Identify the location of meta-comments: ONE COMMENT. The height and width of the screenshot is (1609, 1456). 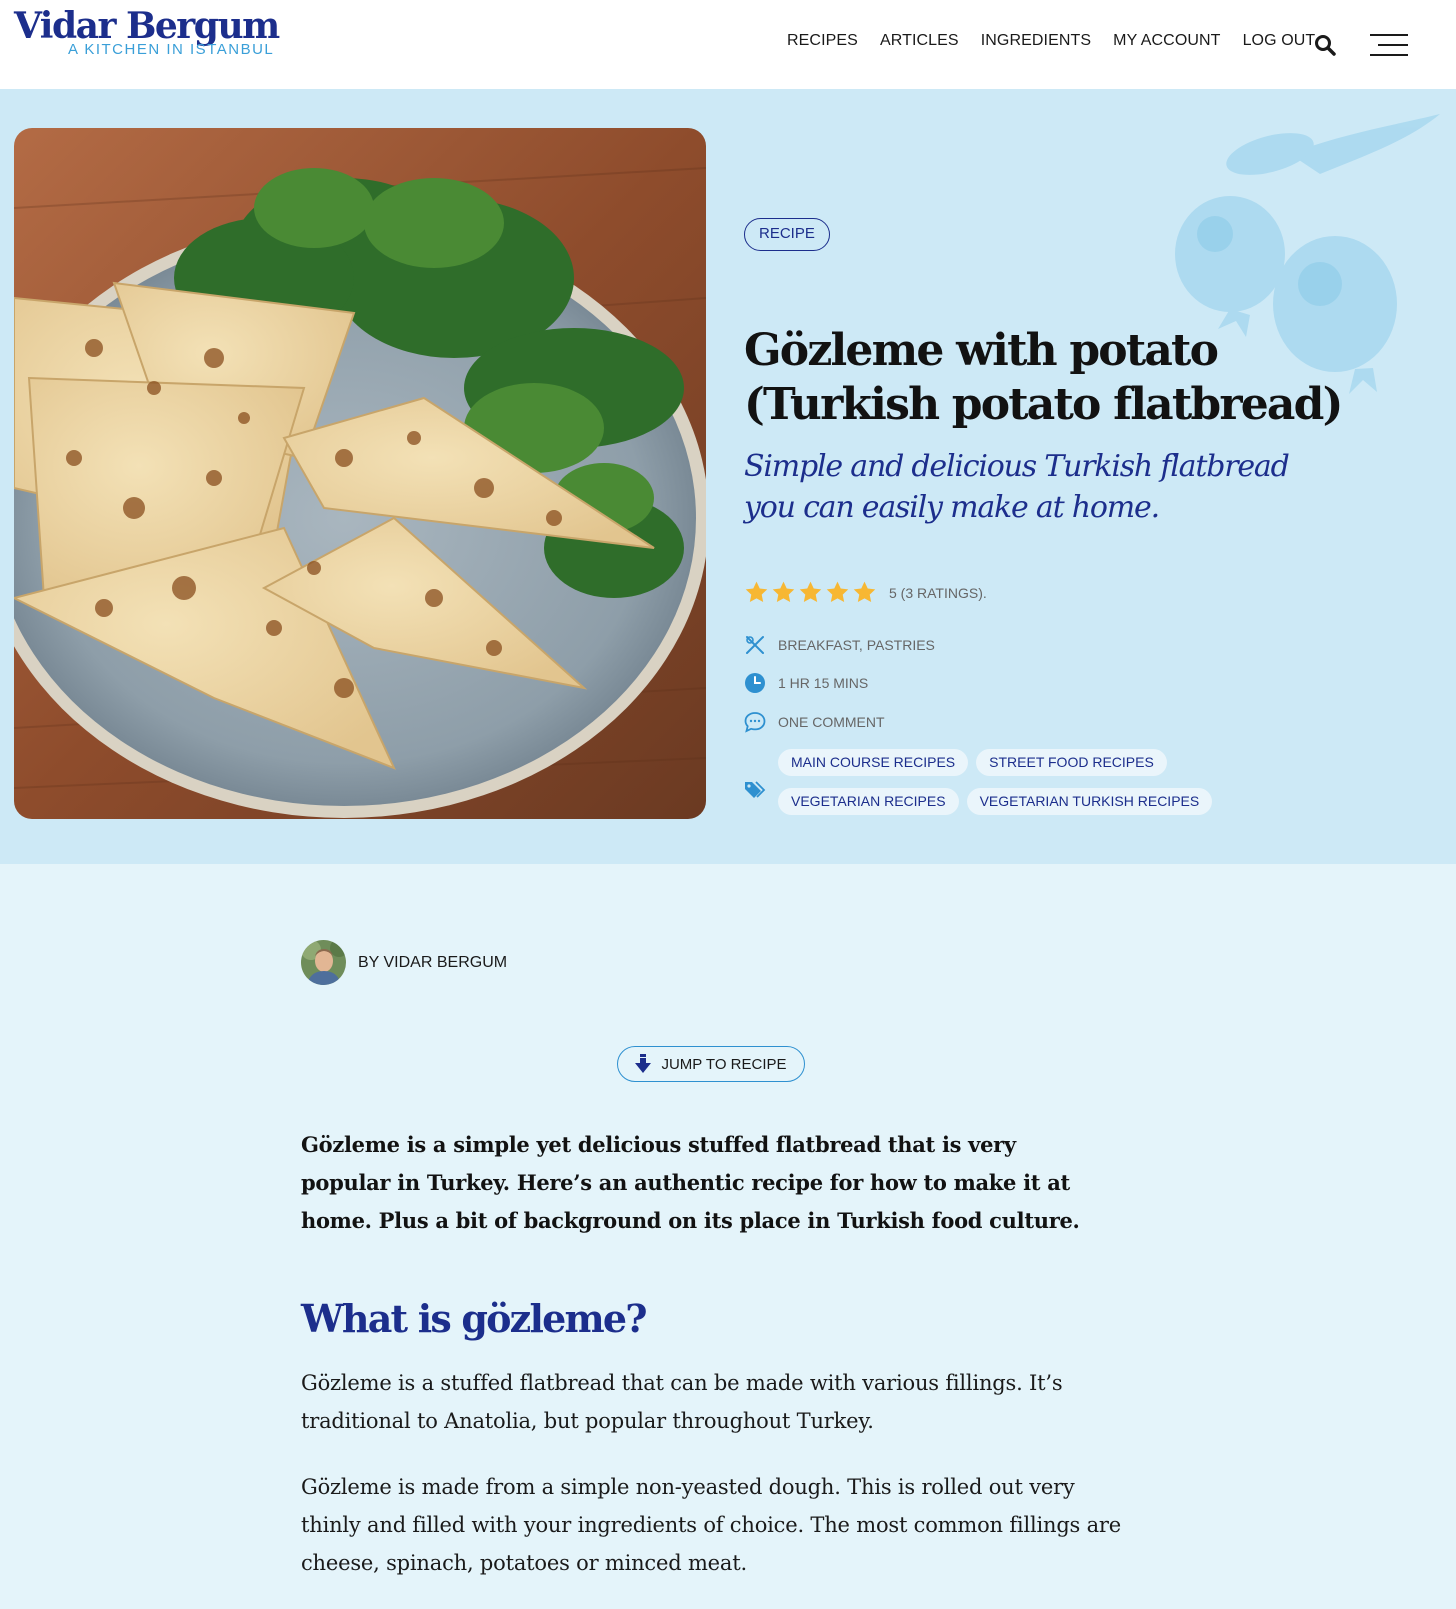
(814, 722).